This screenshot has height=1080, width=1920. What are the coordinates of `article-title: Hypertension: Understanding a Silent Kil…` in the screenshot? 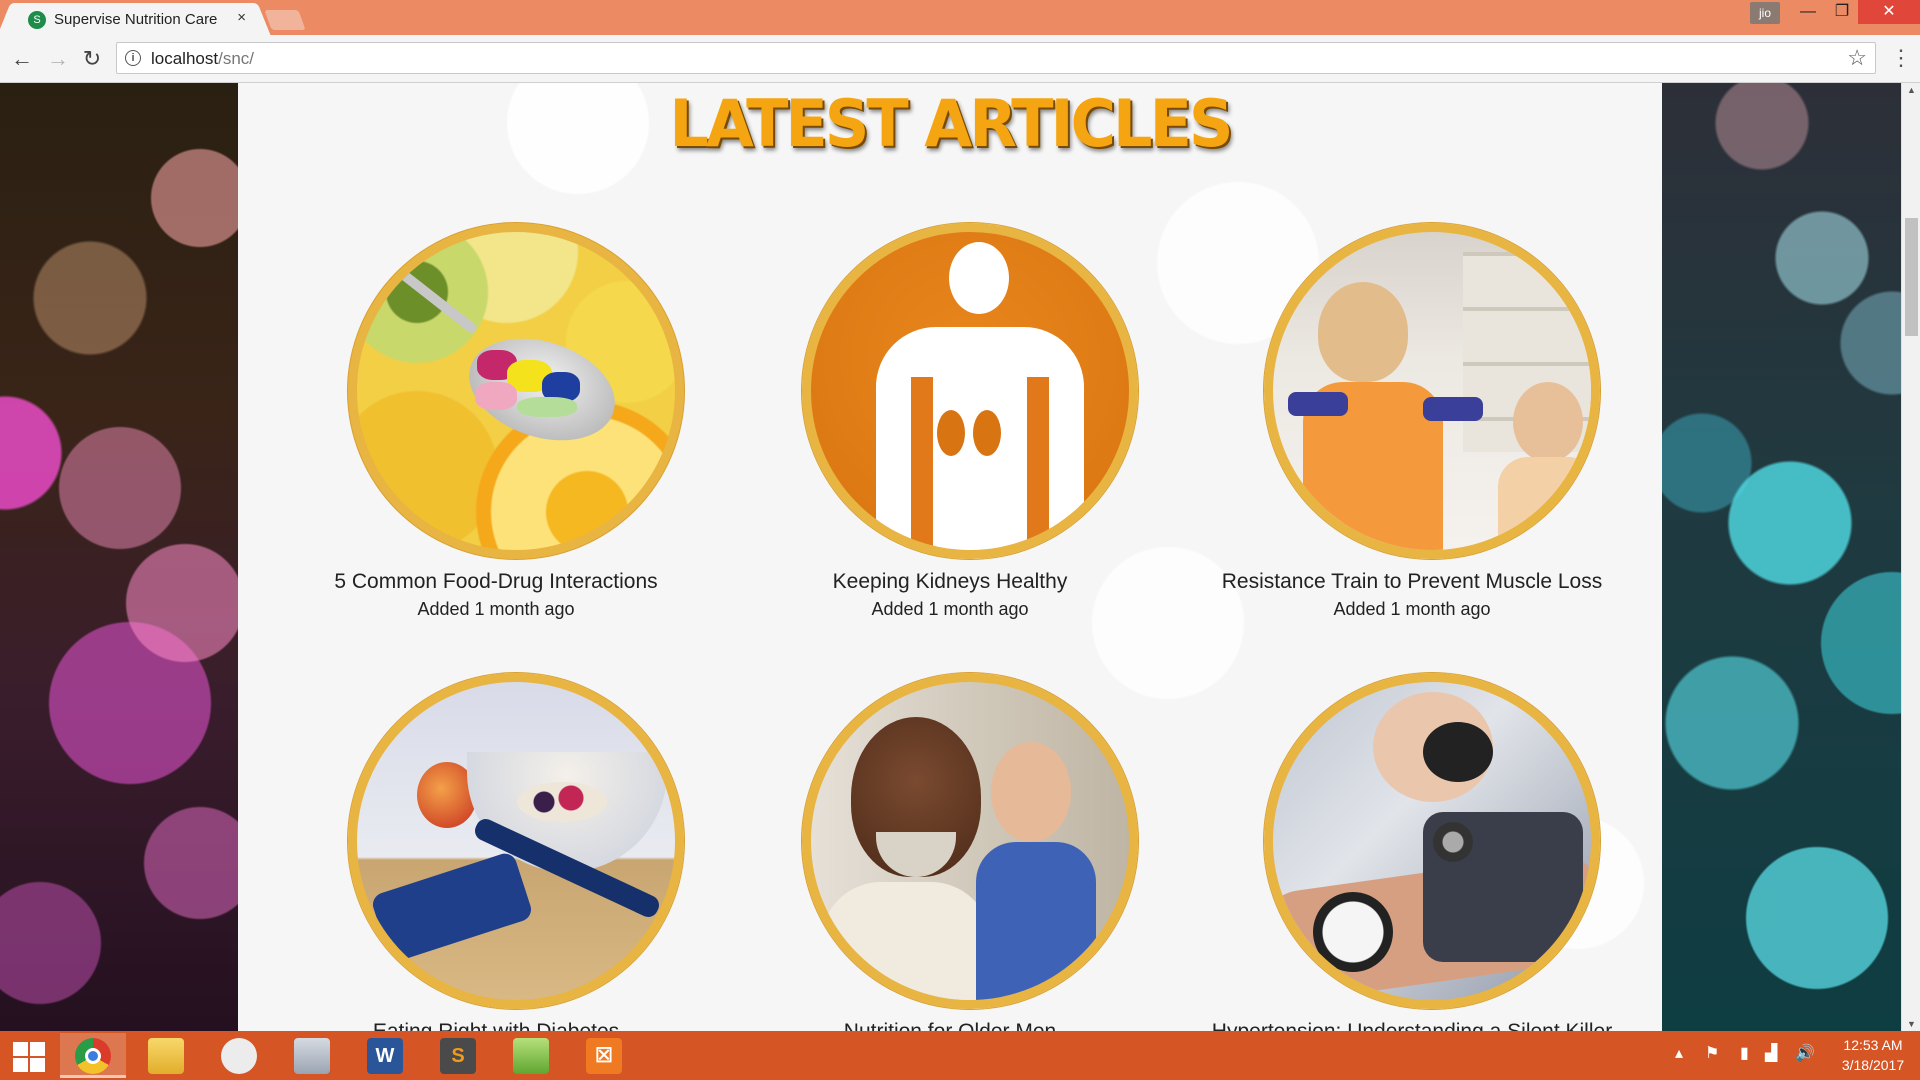 It's located at (1412, 1025).